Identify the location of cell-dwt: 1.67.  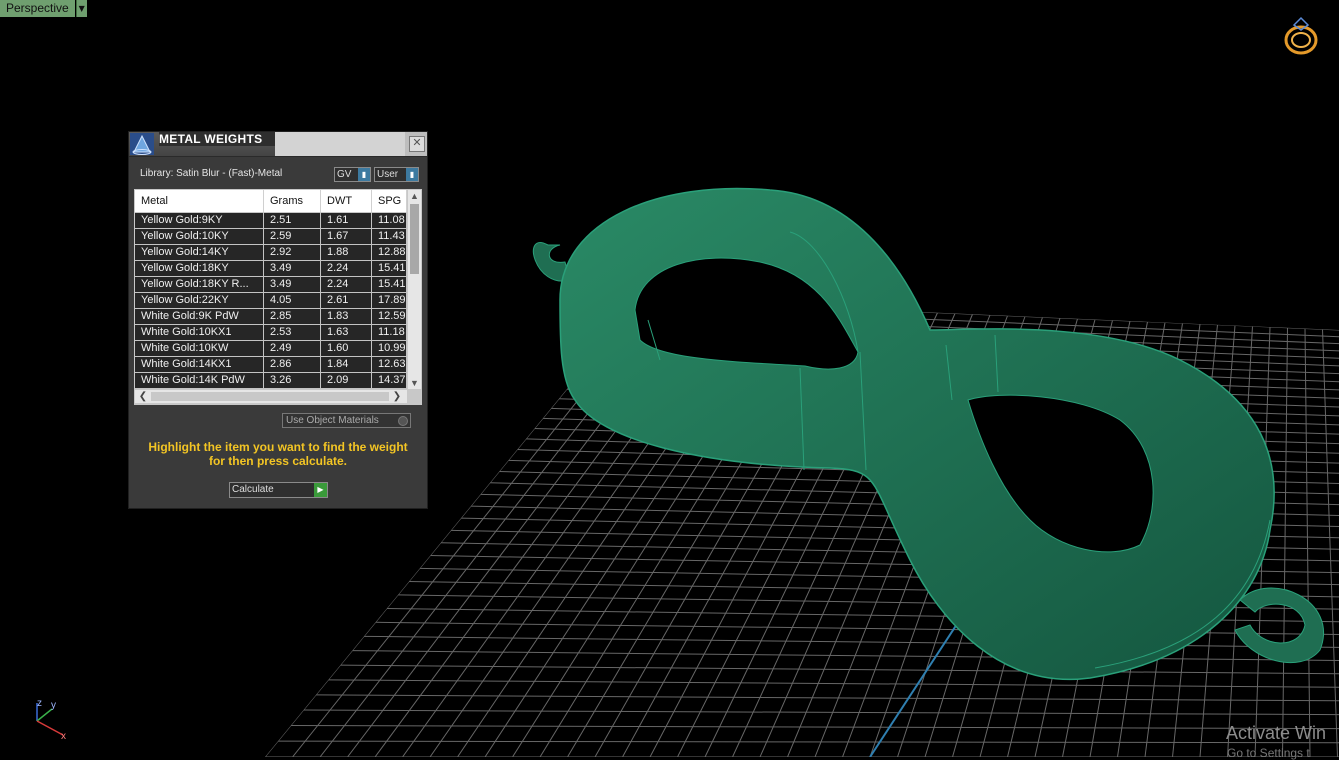
(346, 236).